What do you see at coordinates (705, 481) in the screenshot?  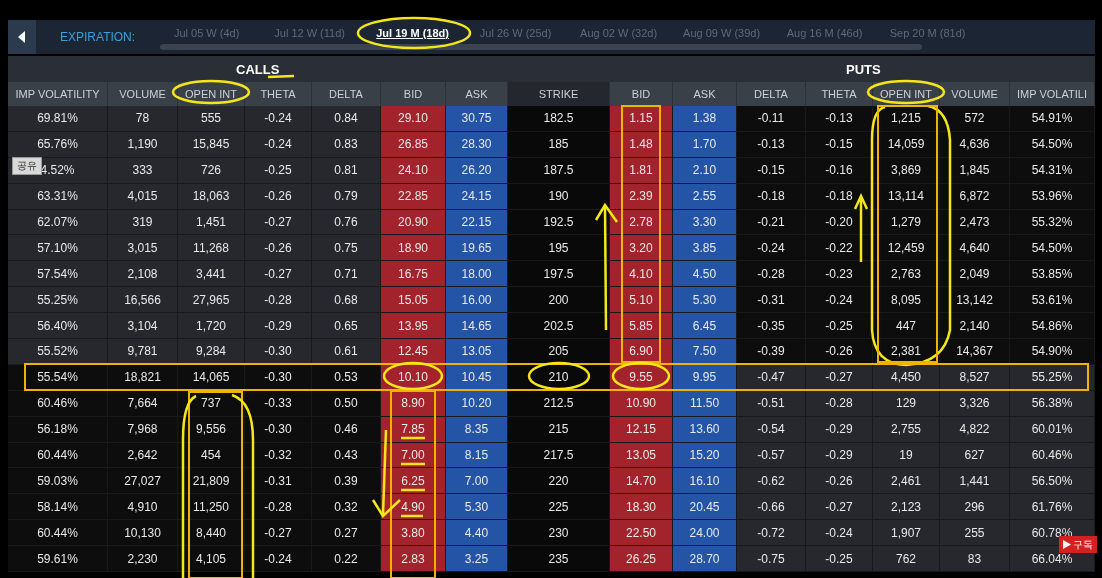 I see `ask-cell: 16.10` at bounding box center [705, 481].